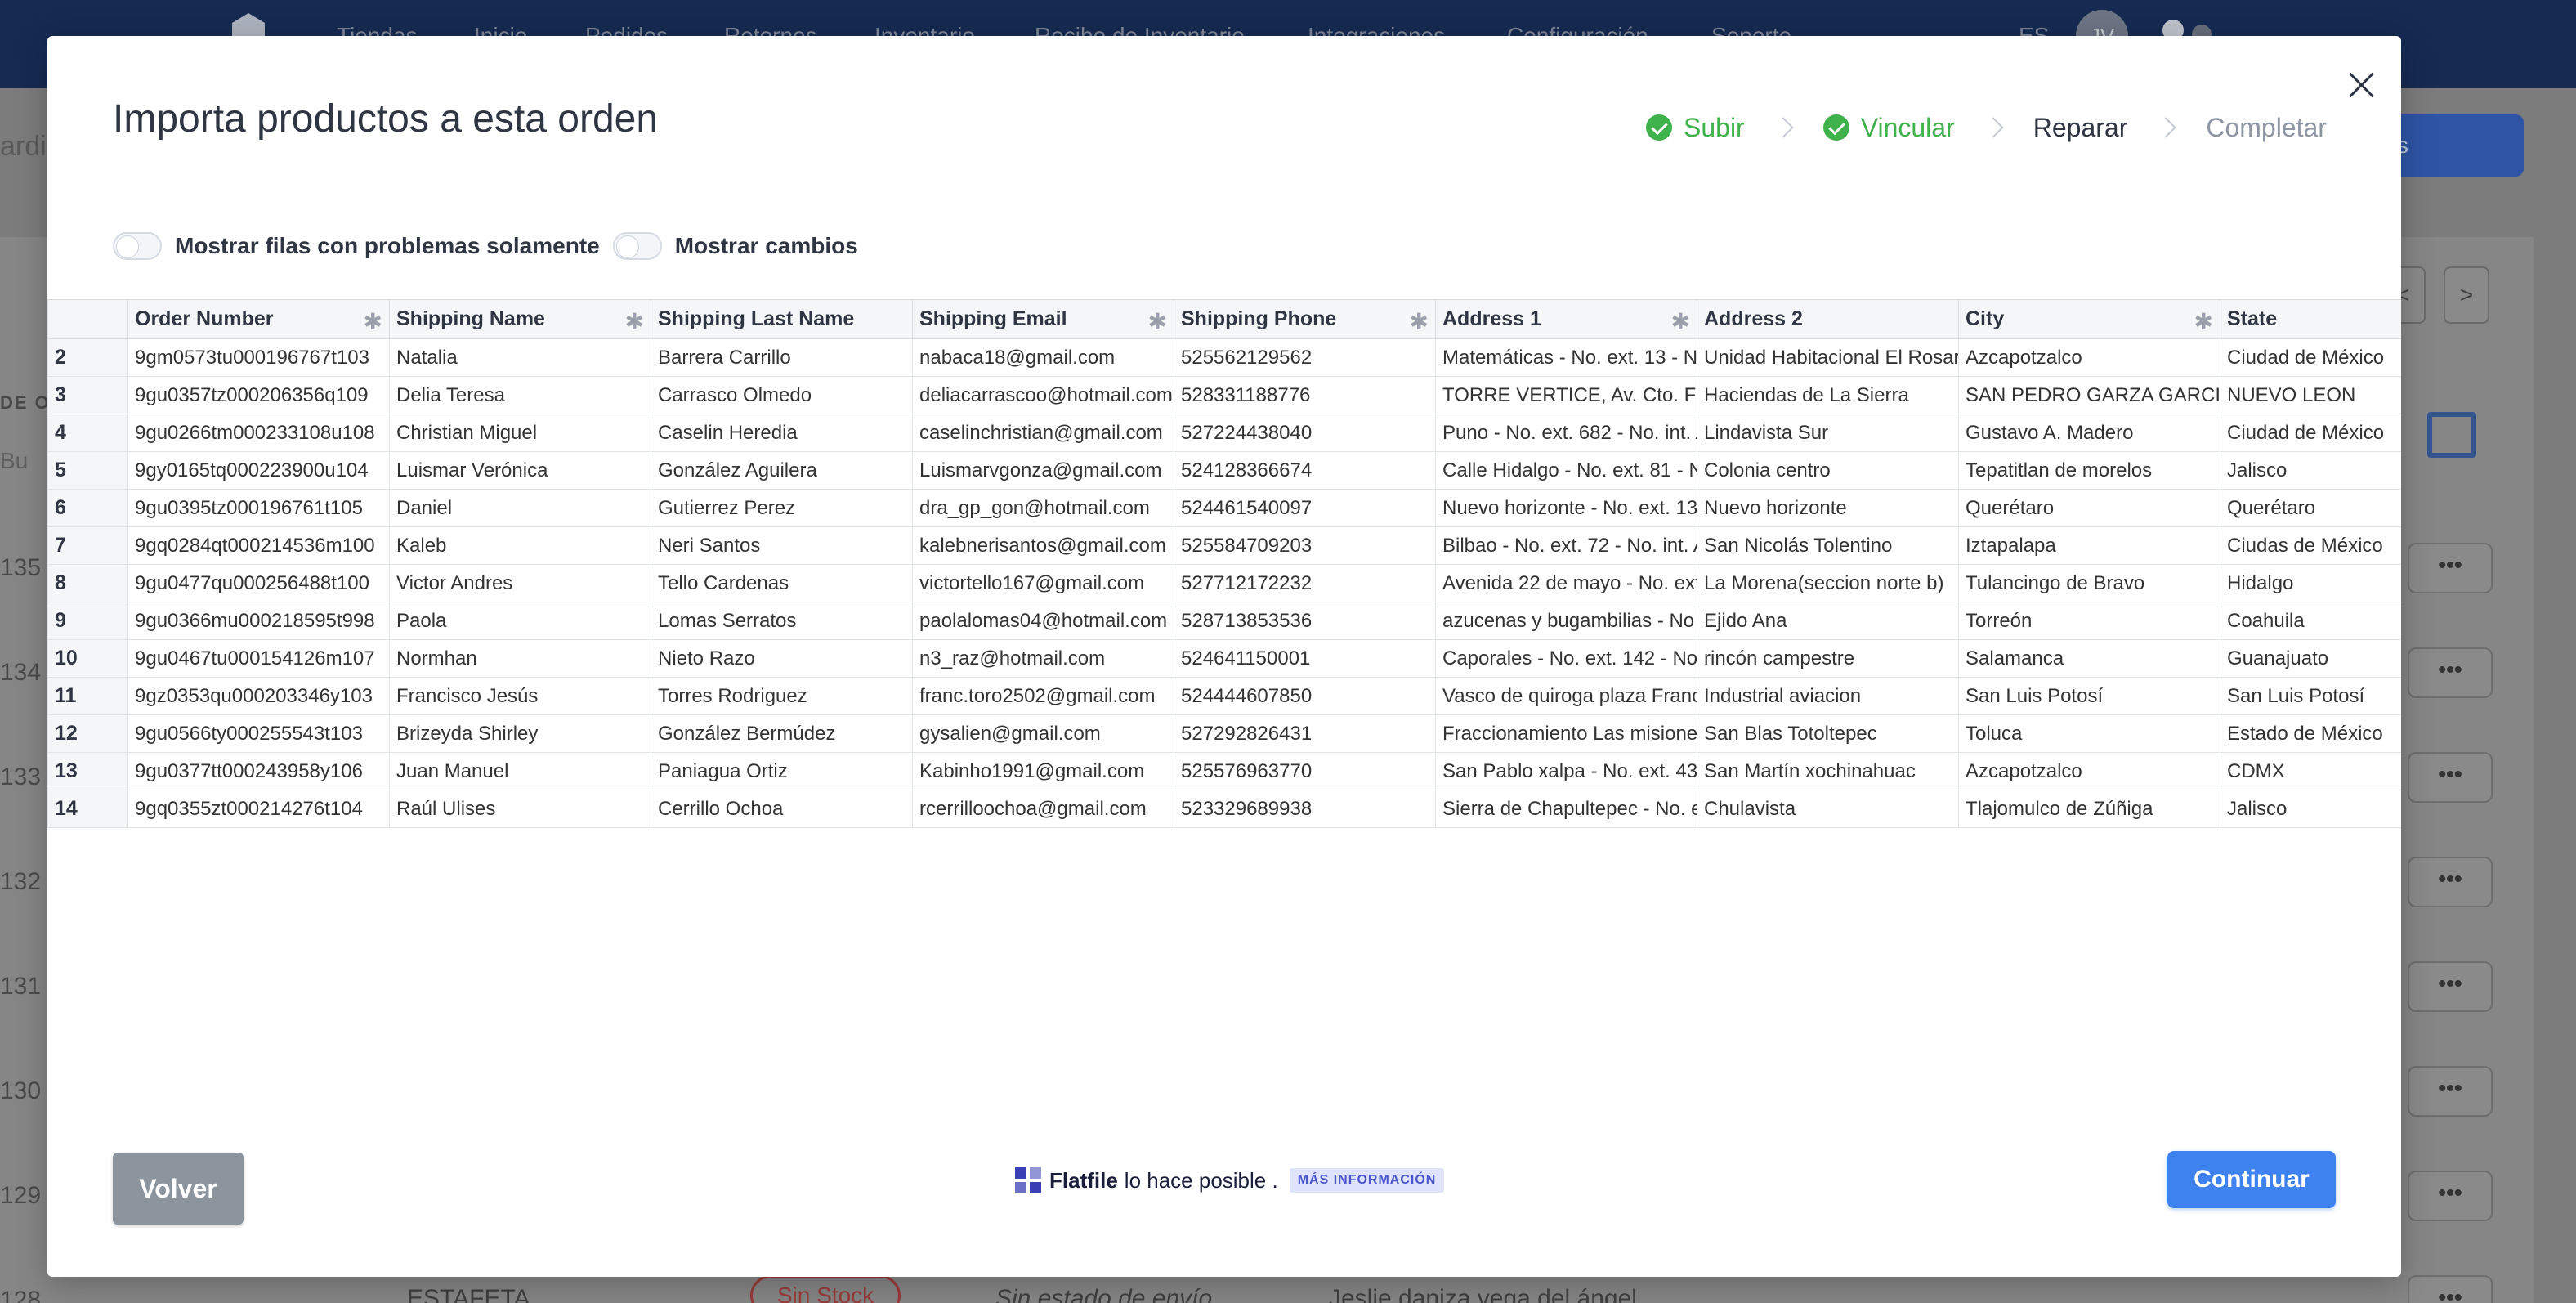  Describe the element at coordinates (1305, 357) in the screenshot. I see `table-cell: 525562129562` at that location.